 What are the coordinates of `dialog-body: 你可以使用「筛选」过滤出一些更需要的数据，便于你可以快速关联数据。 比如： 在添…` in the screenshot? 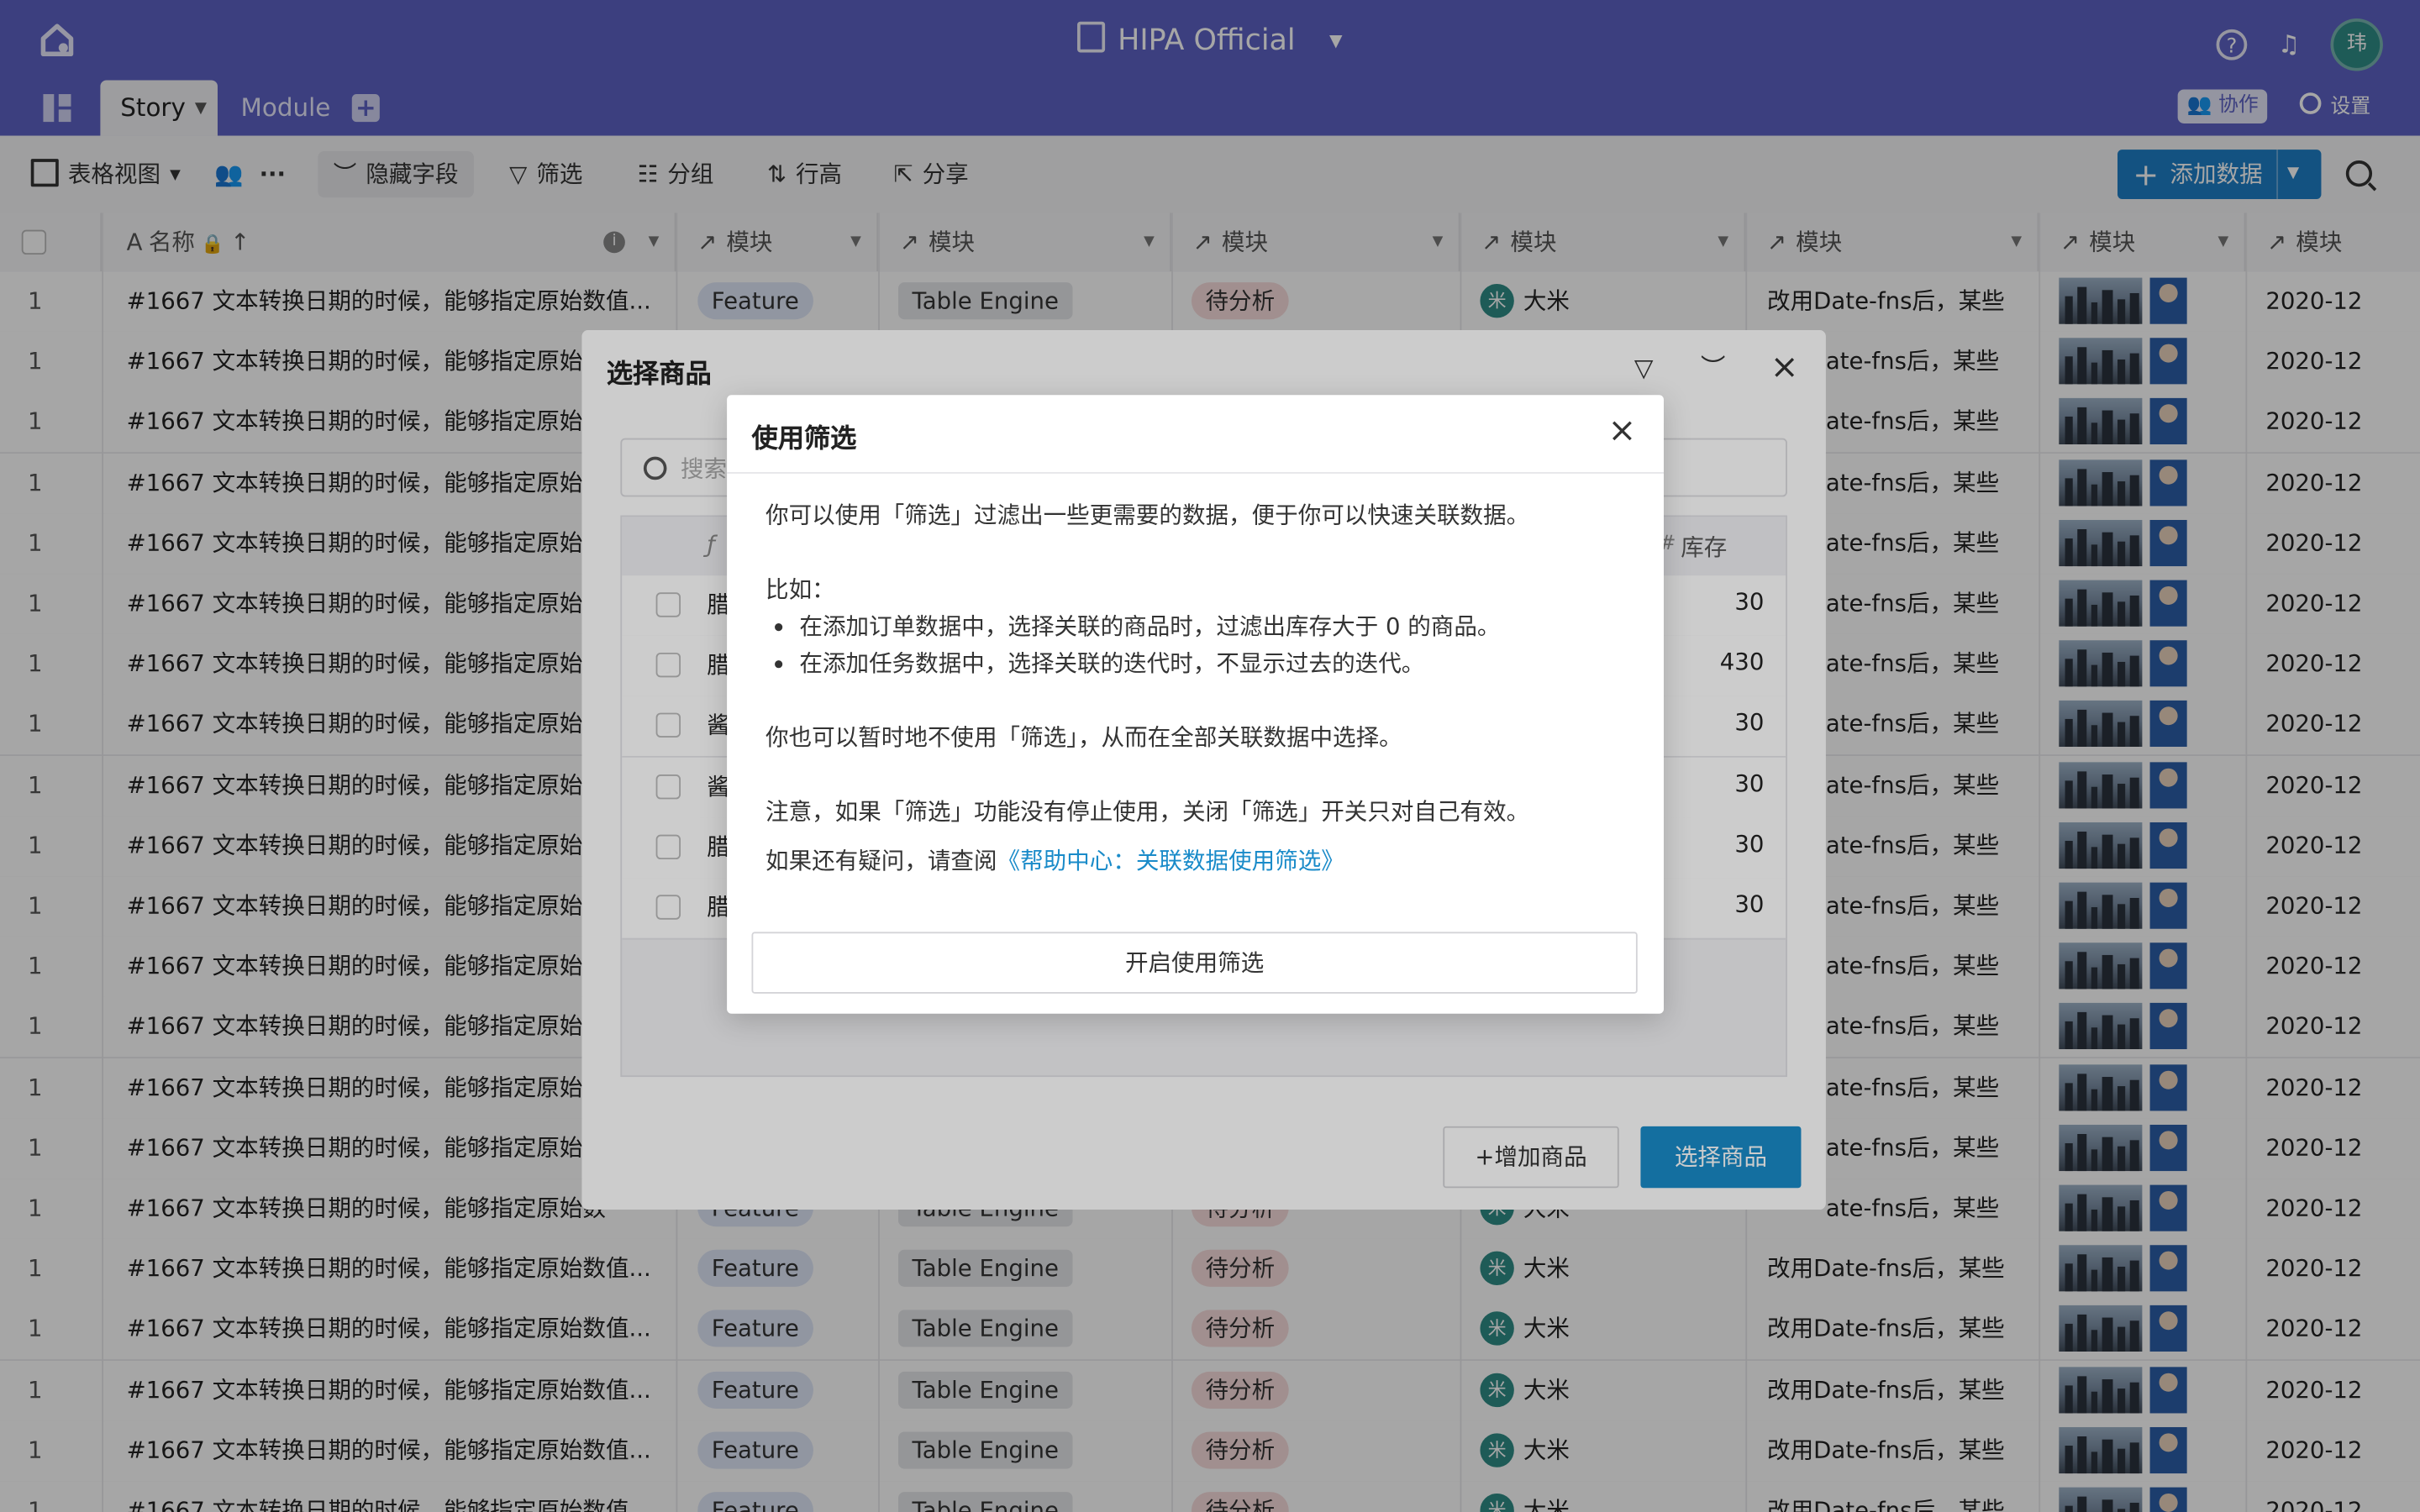 It's located at (1197, 687).